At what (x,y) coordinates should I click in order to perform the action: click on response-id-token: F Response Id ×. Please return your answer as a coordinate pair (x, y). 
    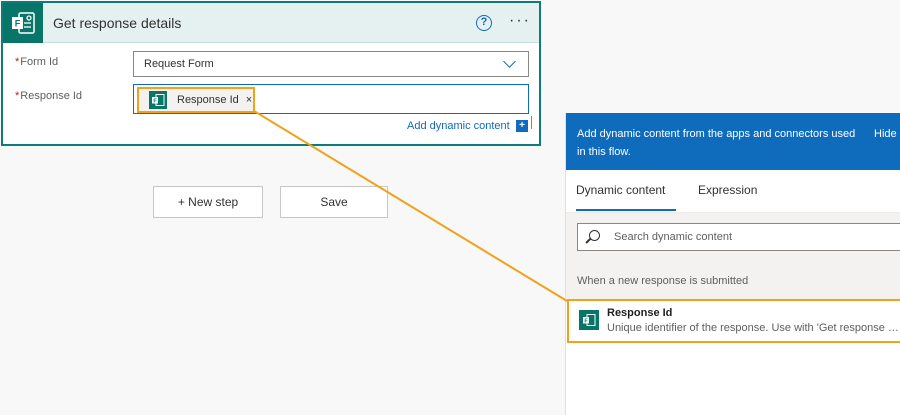
    Looking at the image, I should click on (196, 100).